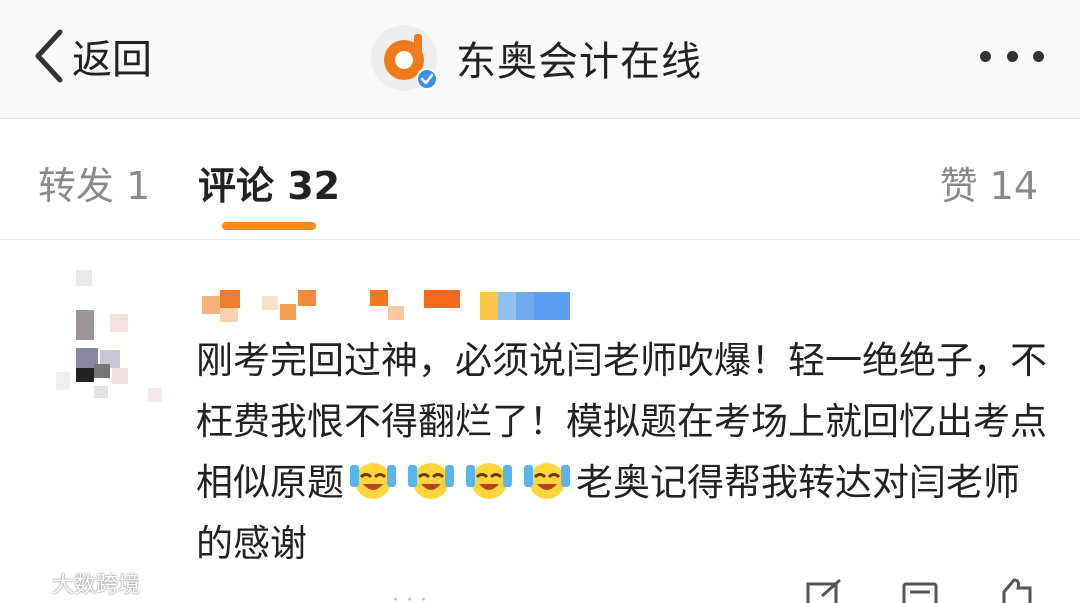 This screenshot has width=1080, height=603. Describe the element at coordinates (579, 58) in the screenshot. I see `account-name: 东奥会计在线` at that location.